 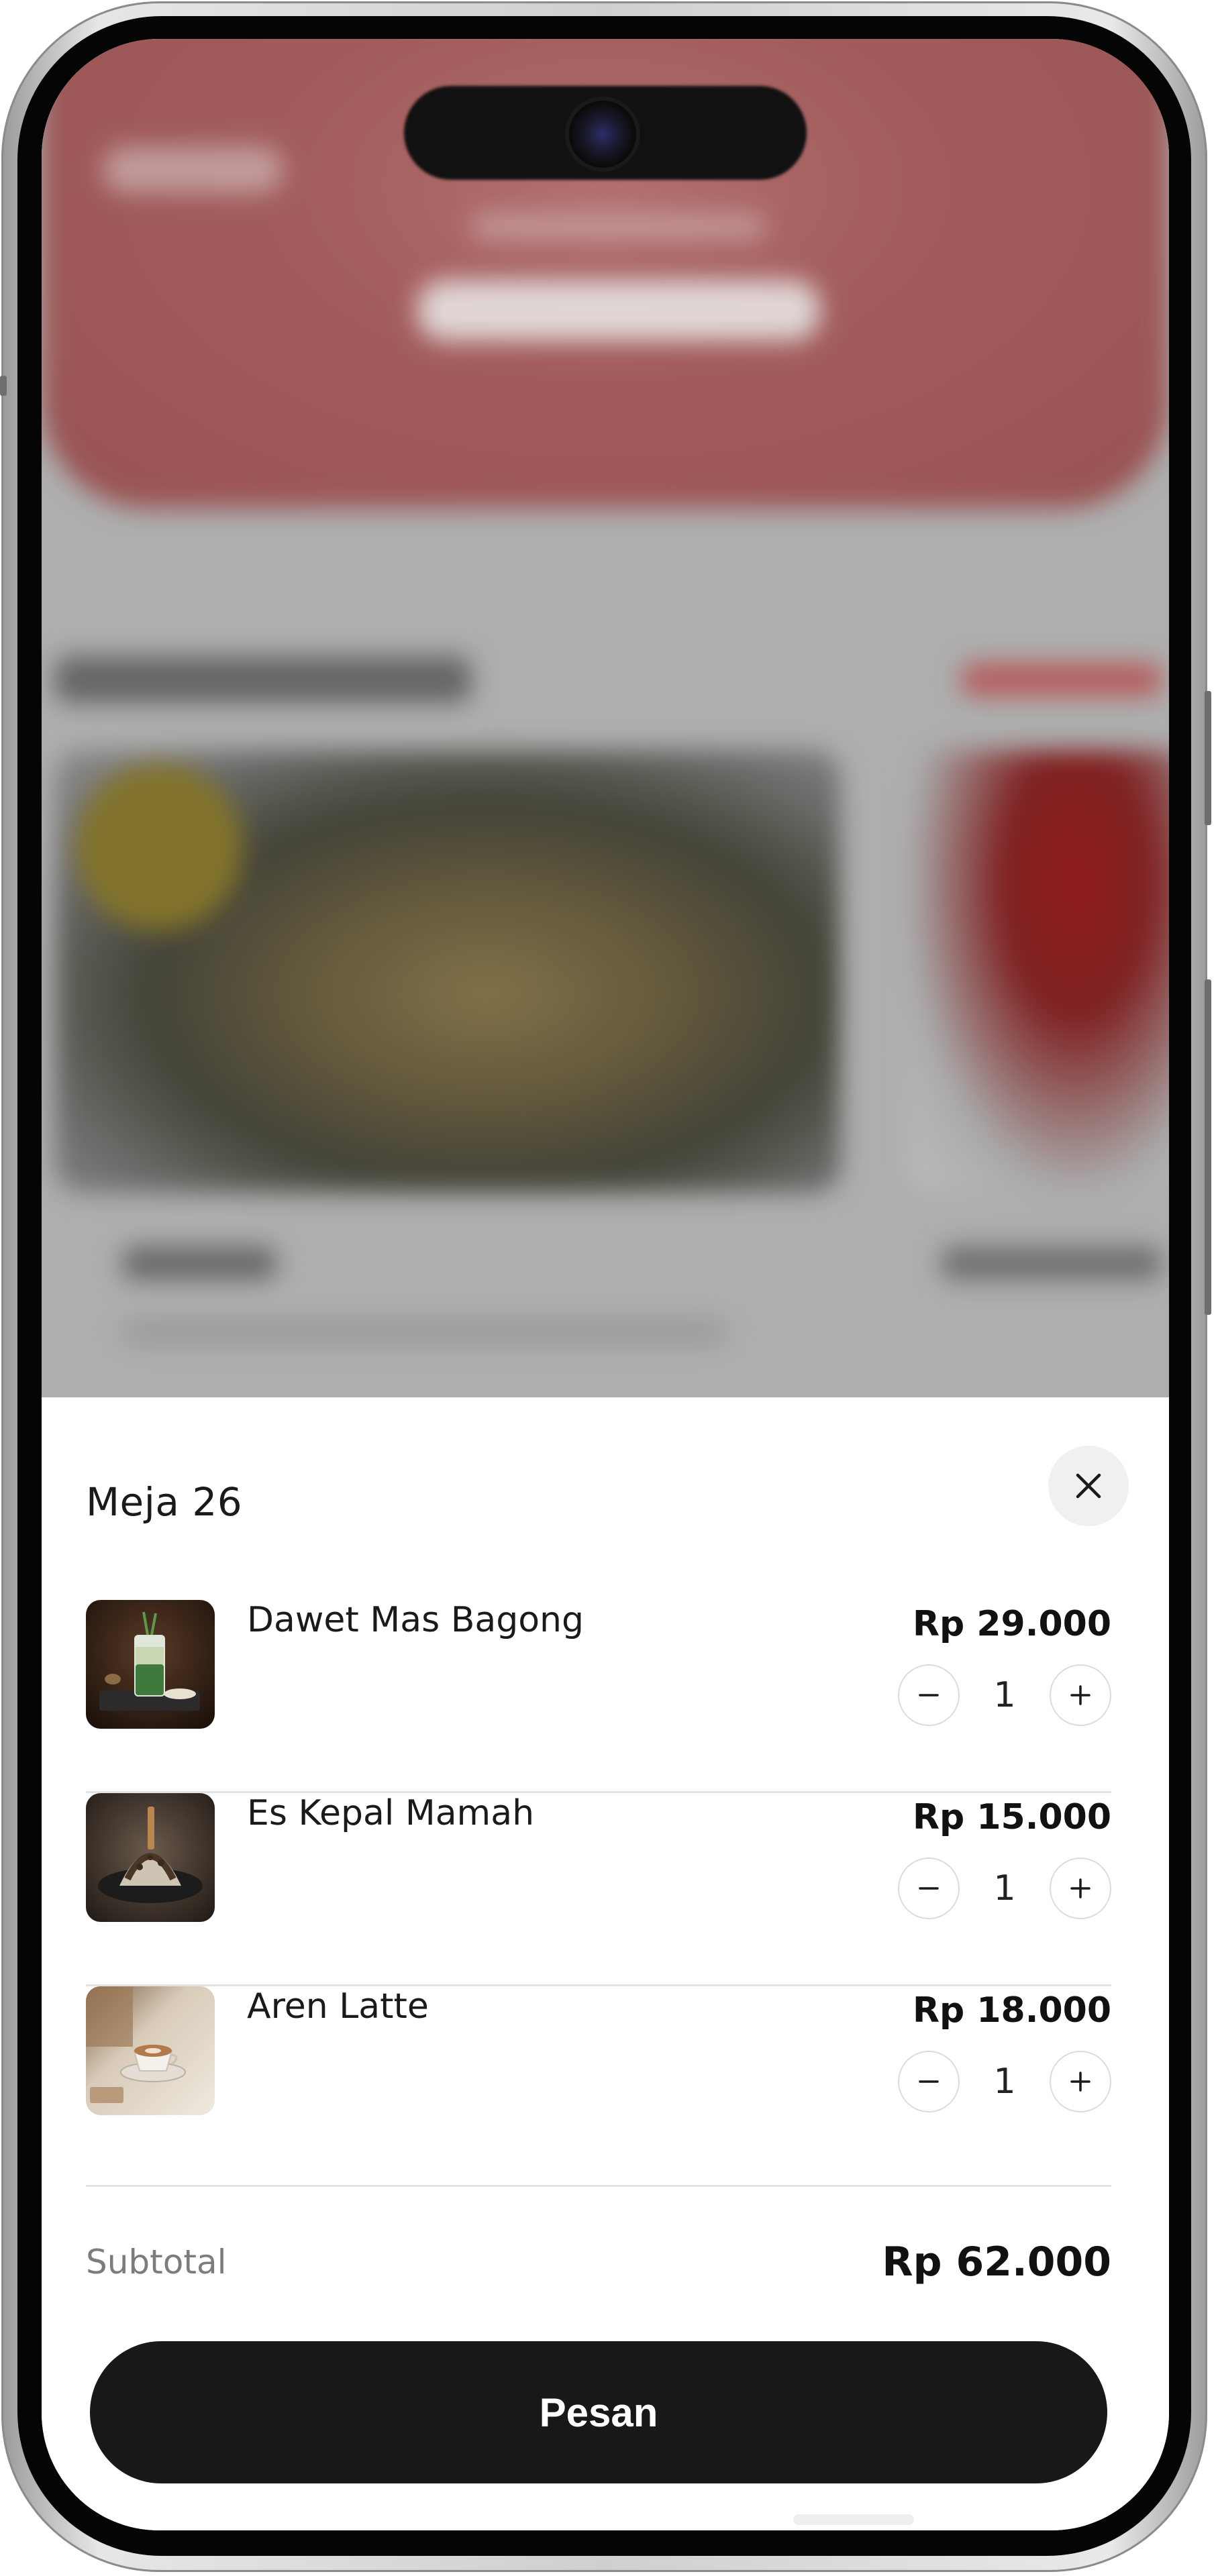 What do you see at coordinates (4, 386) in the screenshot?
I see `action-button` at bounding box center [4, 386].